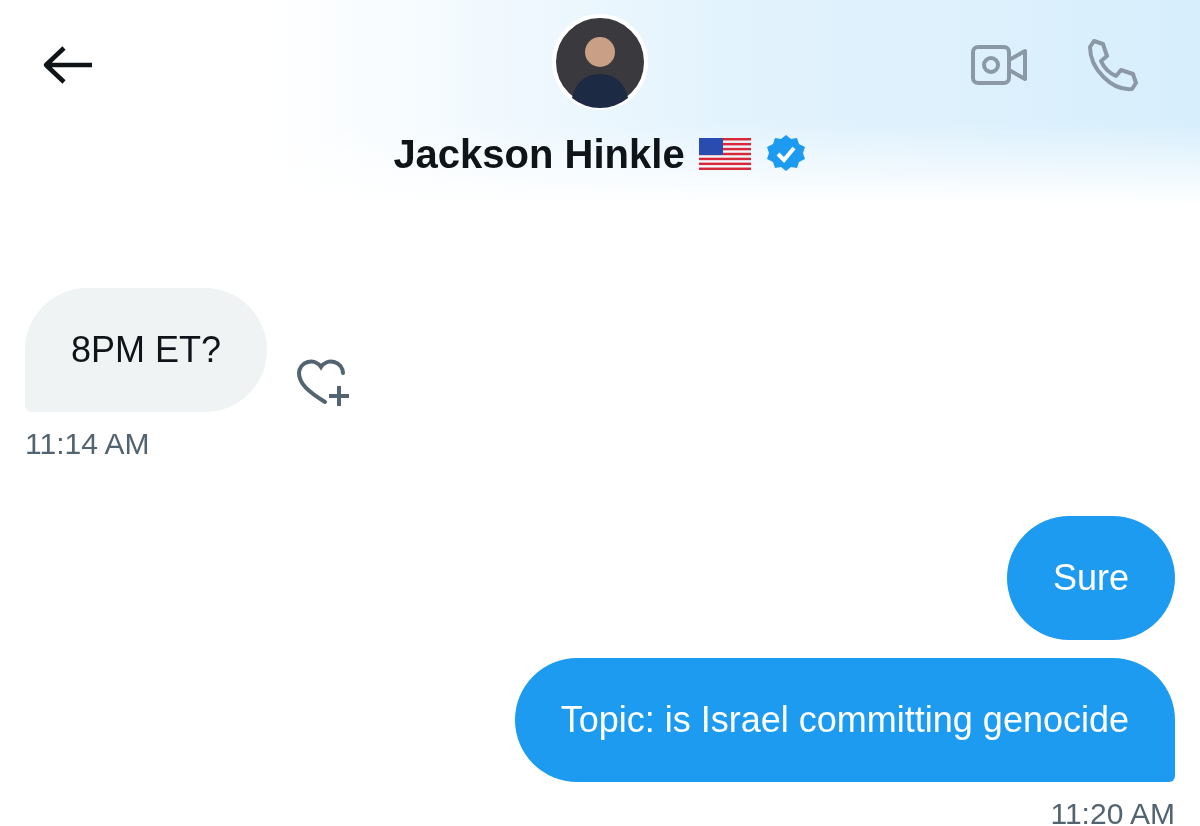  What do you see at coordinates (600, 62) in the screenshot?
I see `avatar` at bounding box center [600, 62].